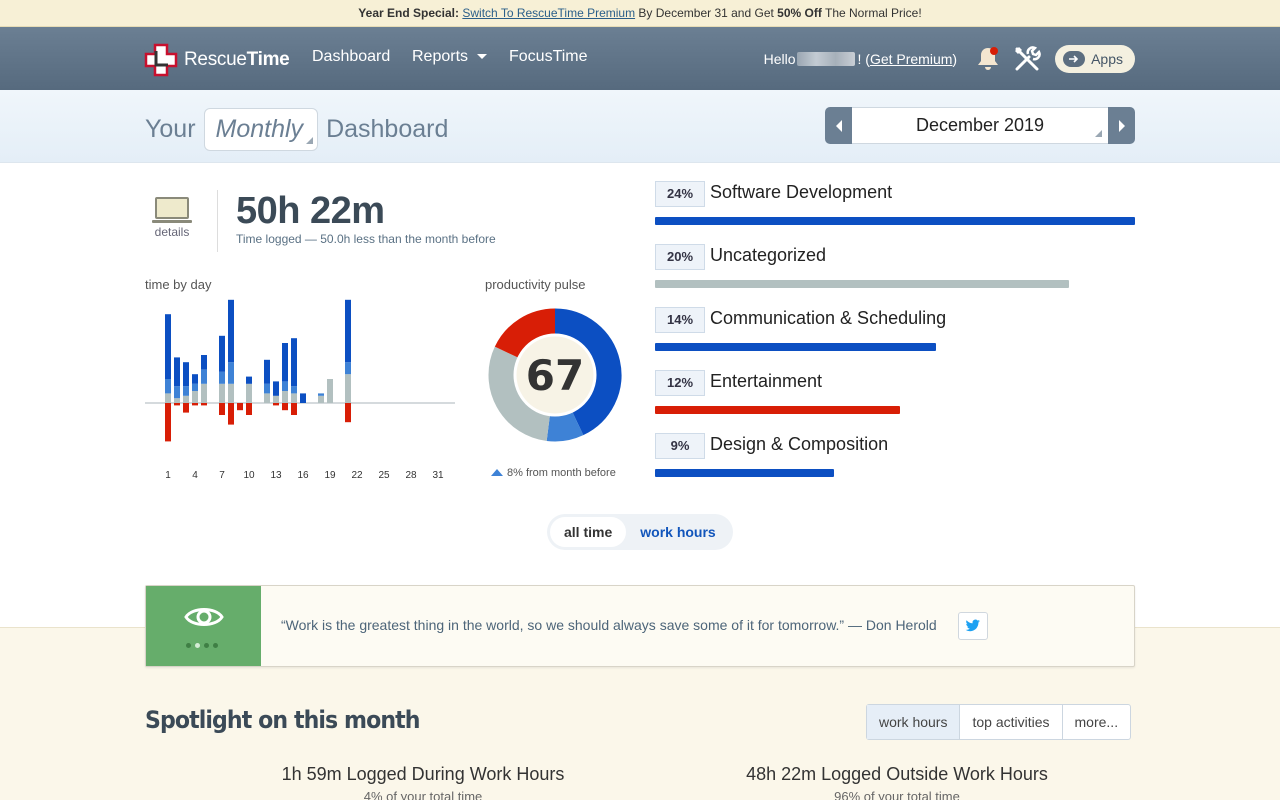 Image resolution: width=1280 pixels, height=800 pixels. I want to click on total-time: 50h 22m, so click(310, 211).